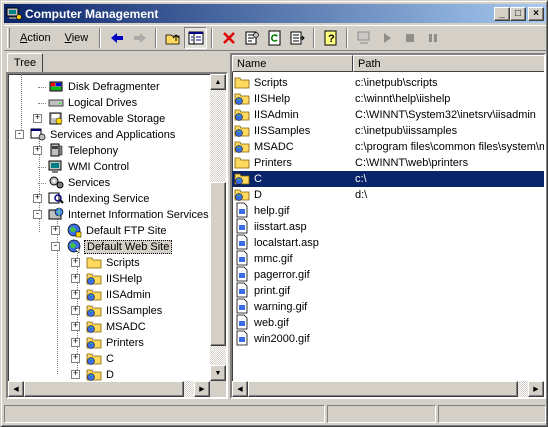  Describe the element at coordinates (103, 103) in the screenshot. I see `tree-node-label: Logical Drives` at that location.